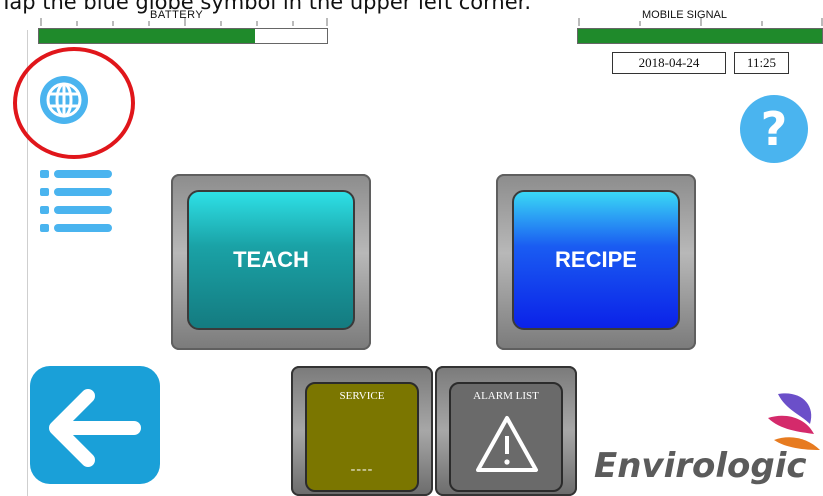 Image resolution: width=823 pixels, height=496 pixels. Describe the element at coordinates (184, 22) in the screenshot. I see `battery-ticks` at that location.